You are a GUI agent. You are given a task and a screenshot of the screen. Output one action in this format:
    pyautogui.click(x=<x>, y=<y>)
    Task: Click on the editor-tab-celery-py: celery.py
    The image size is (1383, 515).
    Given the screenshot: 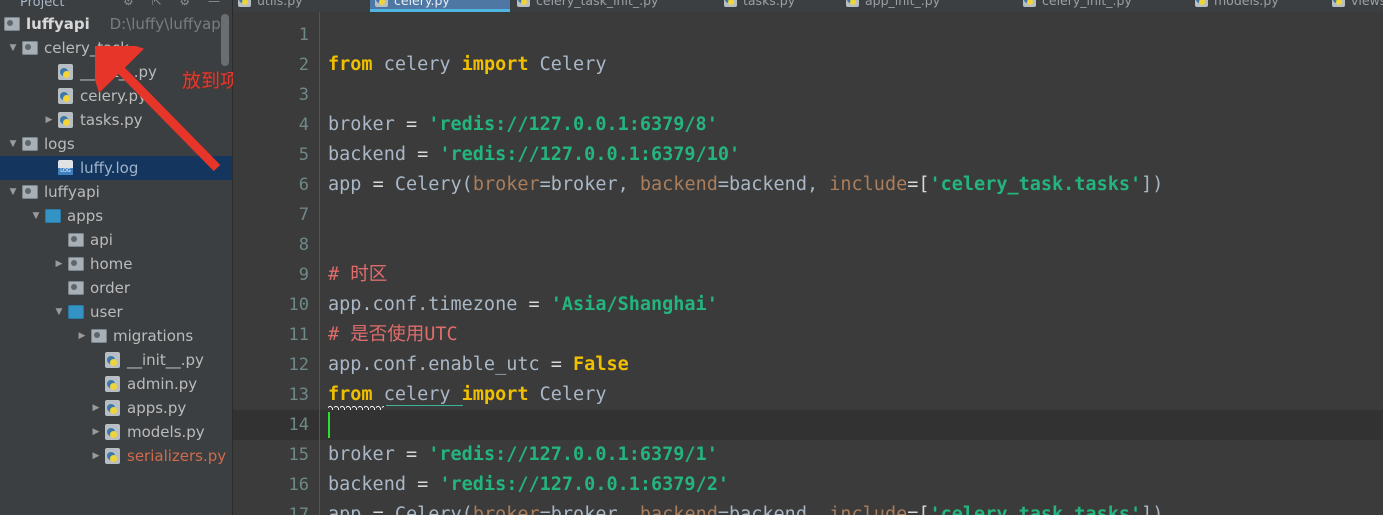 What is the action you would take?
    pyautogui.click(x=440, y=6)
    